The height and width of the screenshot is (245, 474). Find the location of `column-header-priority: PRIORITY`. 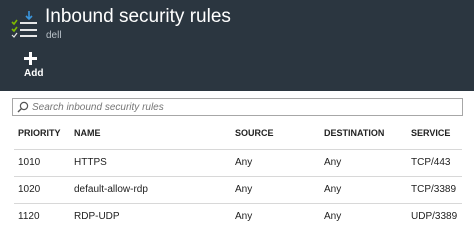

column-header-priority: PRIORITY is located at coordinates (39, 133).